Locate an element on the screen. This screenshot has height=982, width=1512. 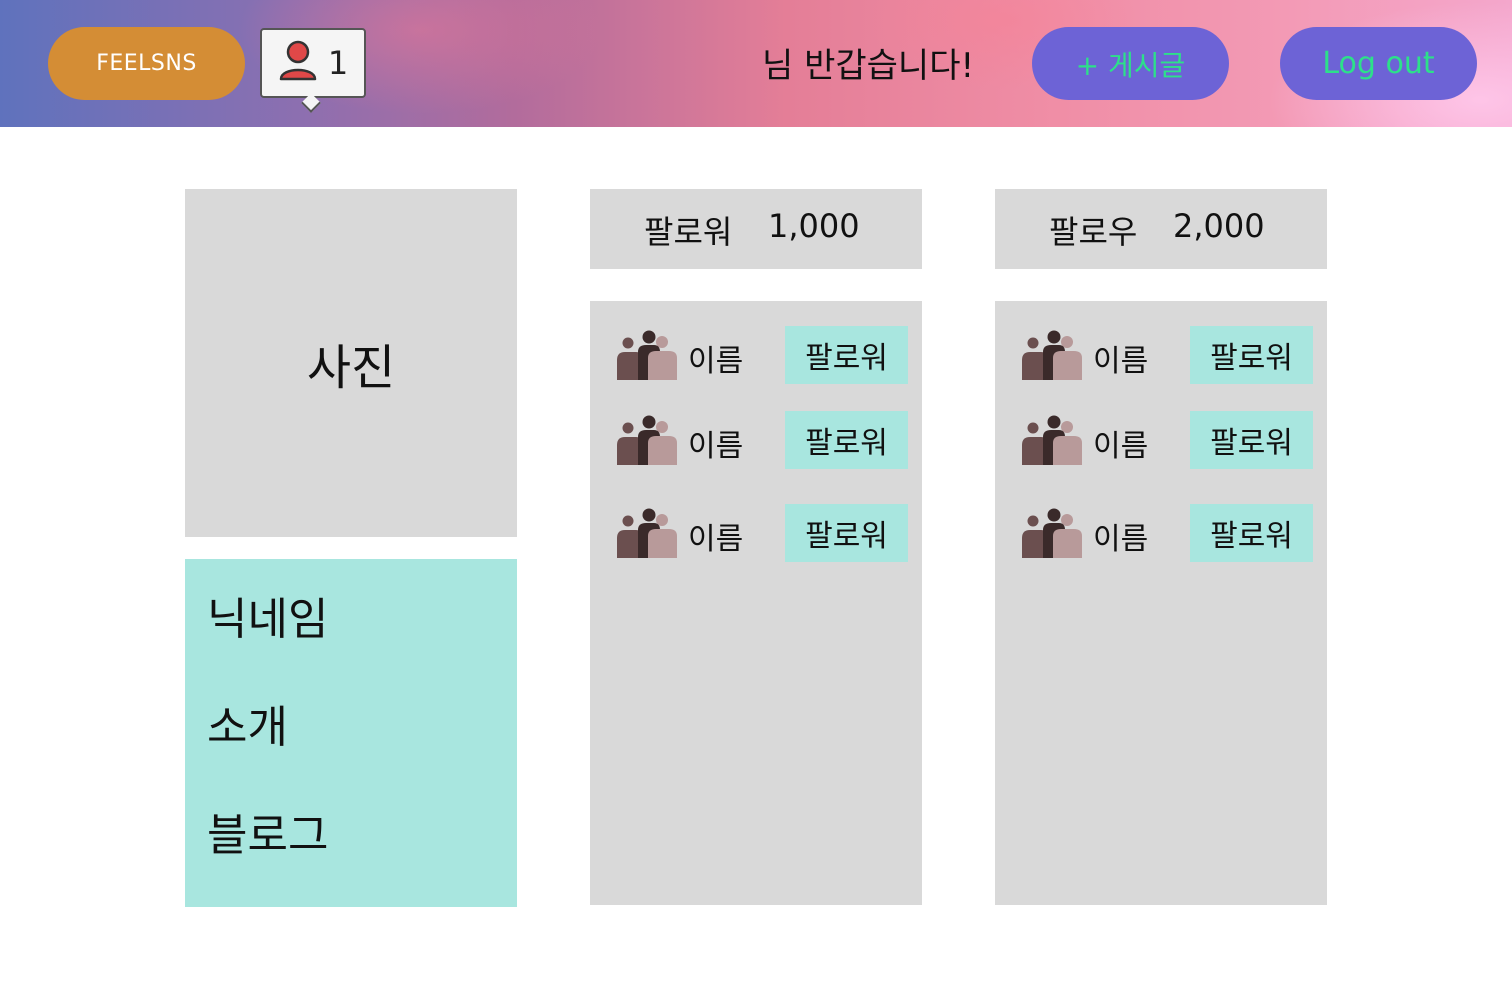
profile-info-card: 닉네임 소개 블로그 is located at coordinates (351, 733).